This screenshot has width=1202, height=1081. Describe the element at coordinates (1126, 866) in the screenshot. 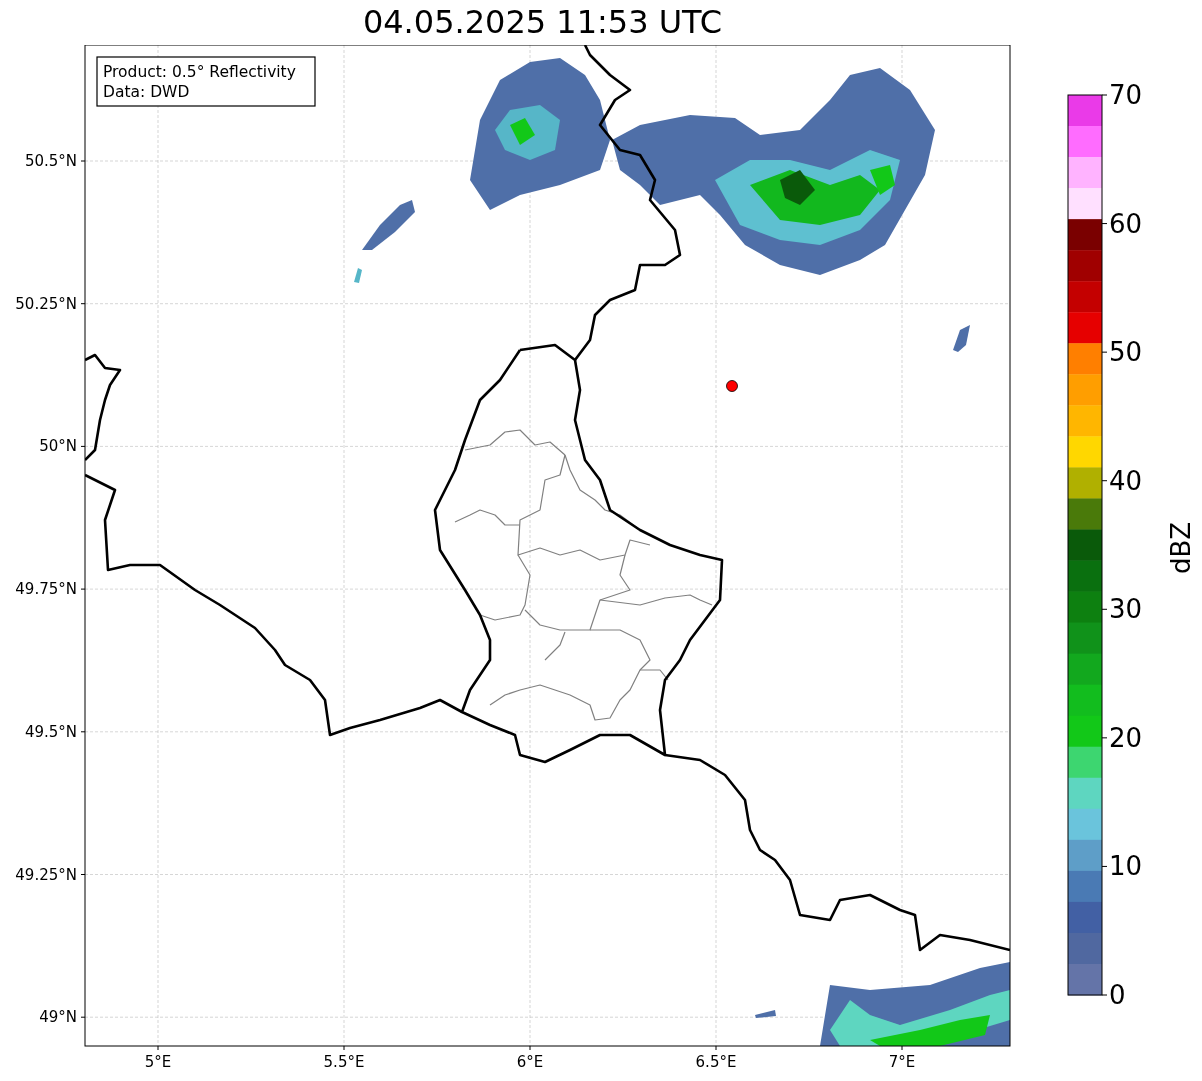

I see `colorbar-tick-label: 10` at that location.